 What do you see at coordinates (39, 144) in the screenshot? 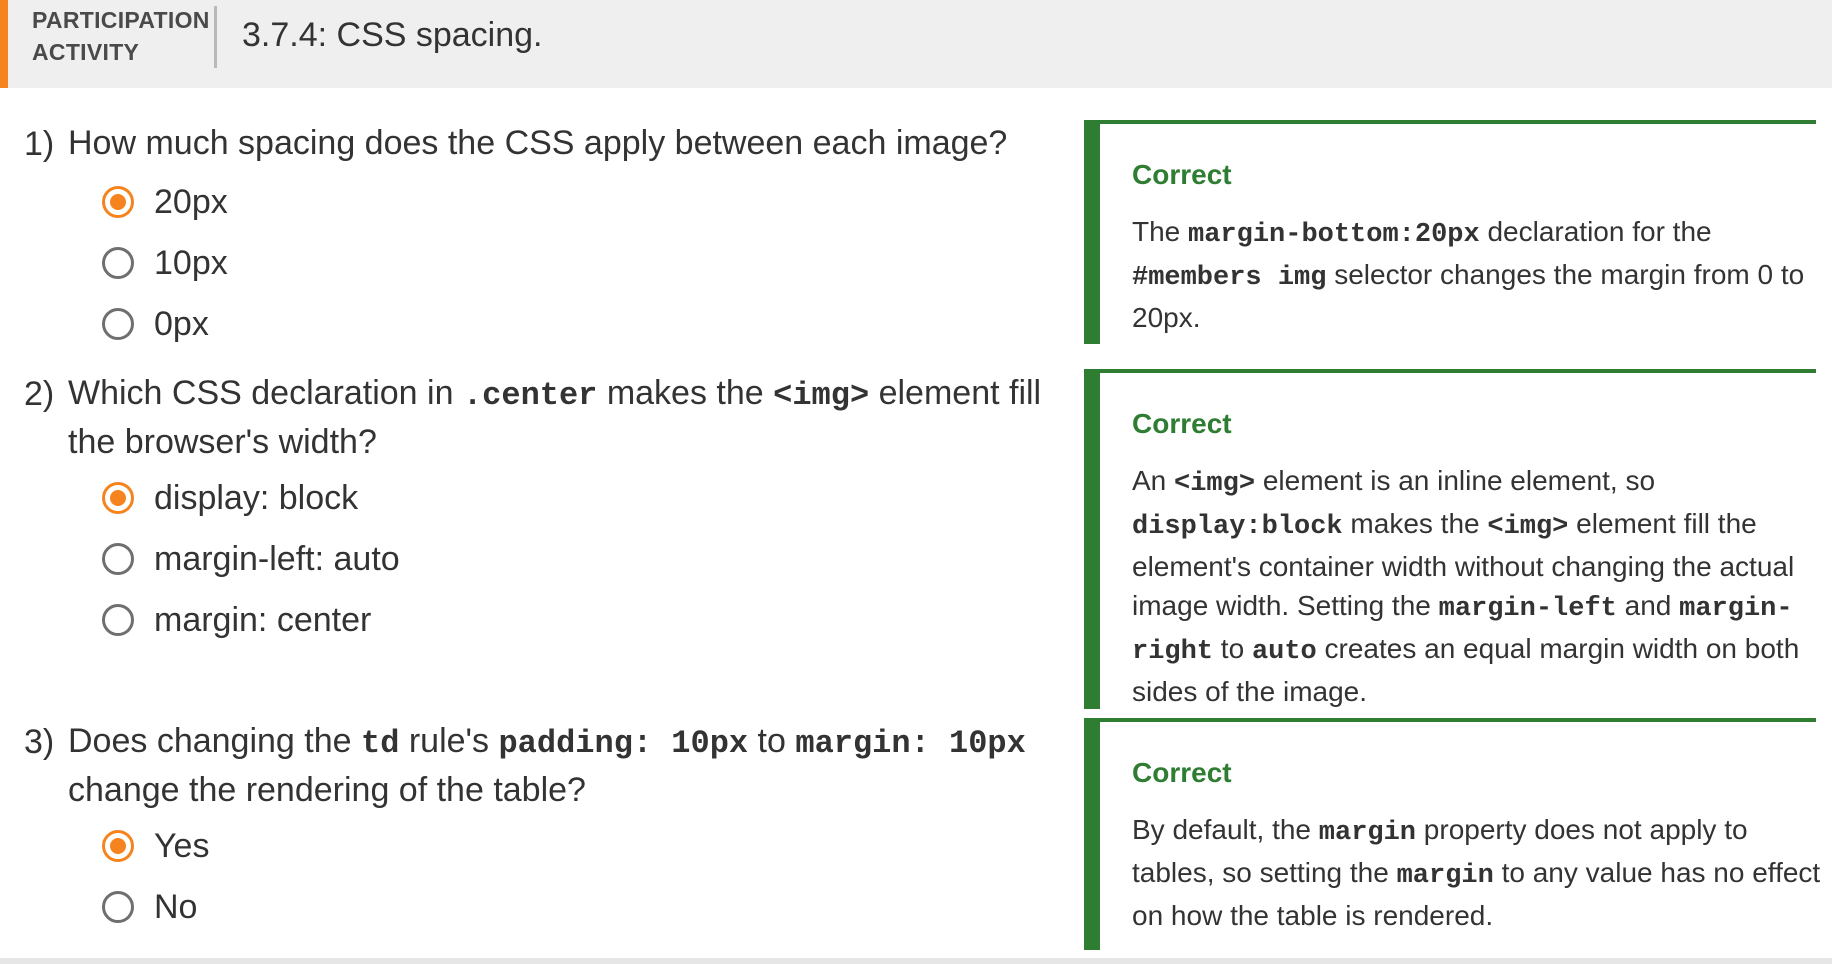
I see `question-1-number: 1)` at bounding box center [39, 144].